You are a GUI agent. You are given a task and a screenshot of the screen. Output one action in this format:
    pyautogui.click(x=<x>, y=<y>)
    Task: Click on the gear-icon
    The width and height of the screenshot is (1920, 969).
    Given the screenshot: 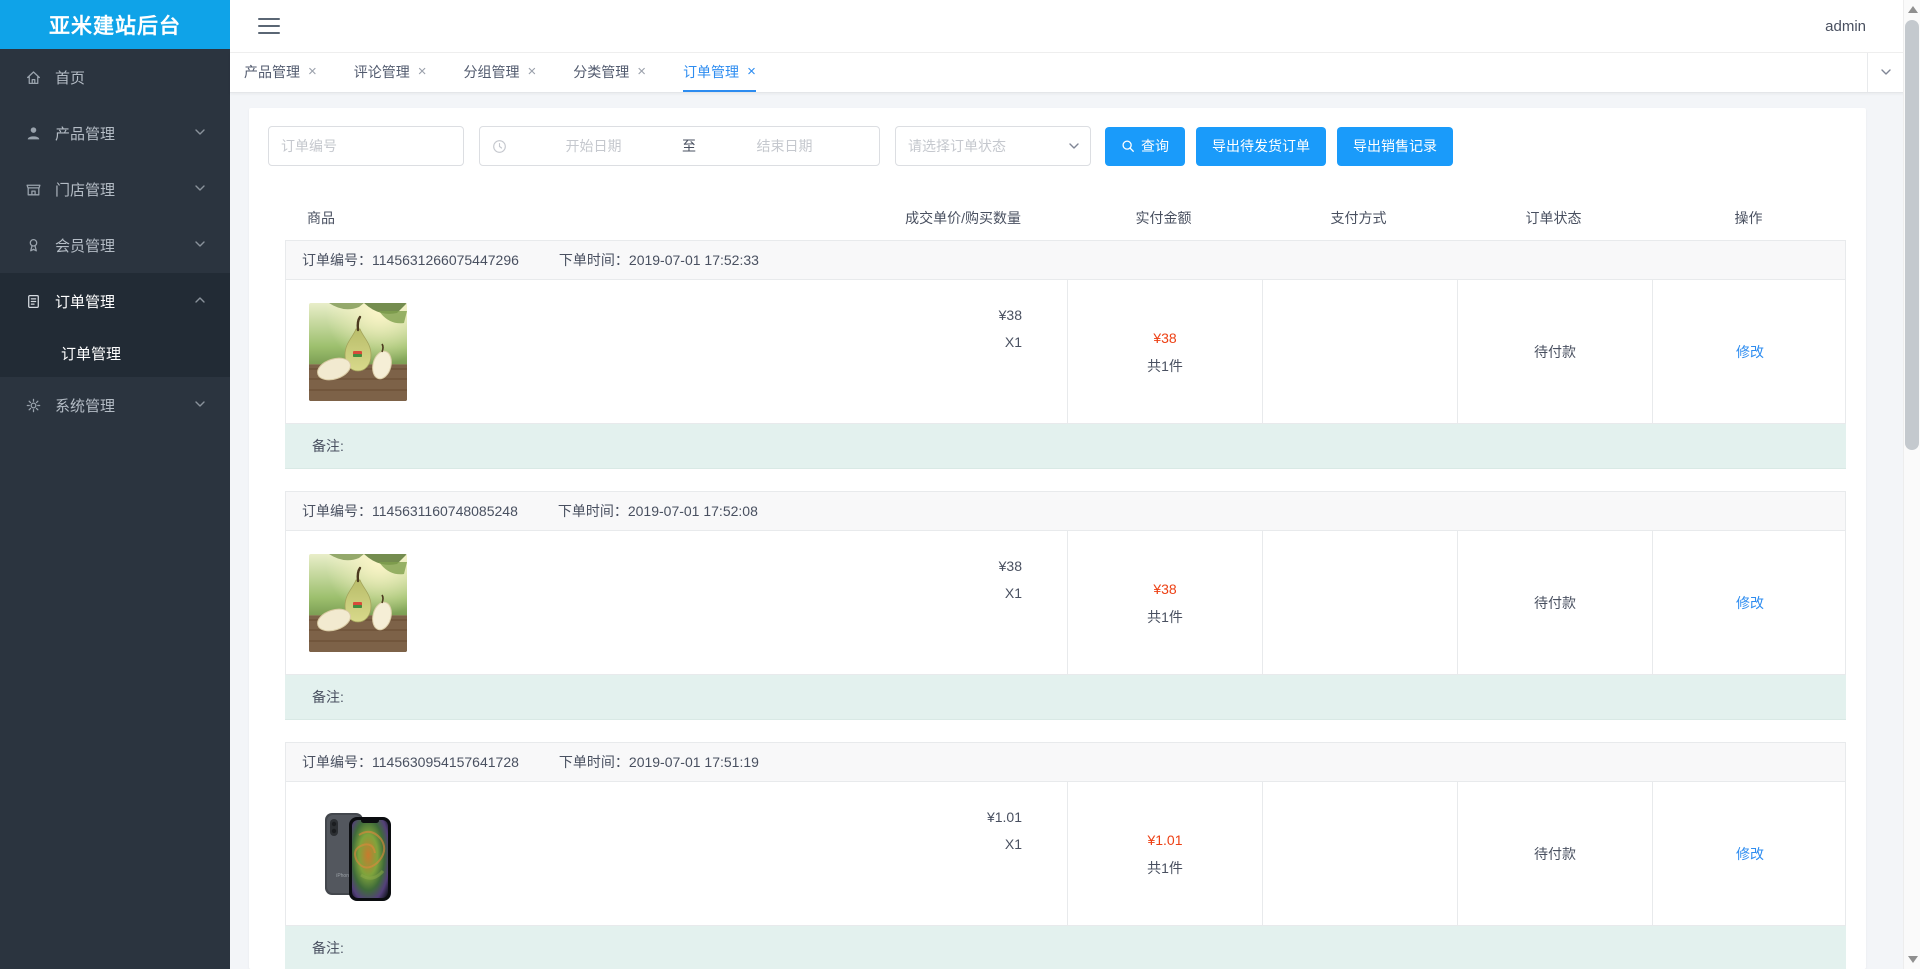 What is the action you would take?
    pyautogui.click(x=33, y=405)
    